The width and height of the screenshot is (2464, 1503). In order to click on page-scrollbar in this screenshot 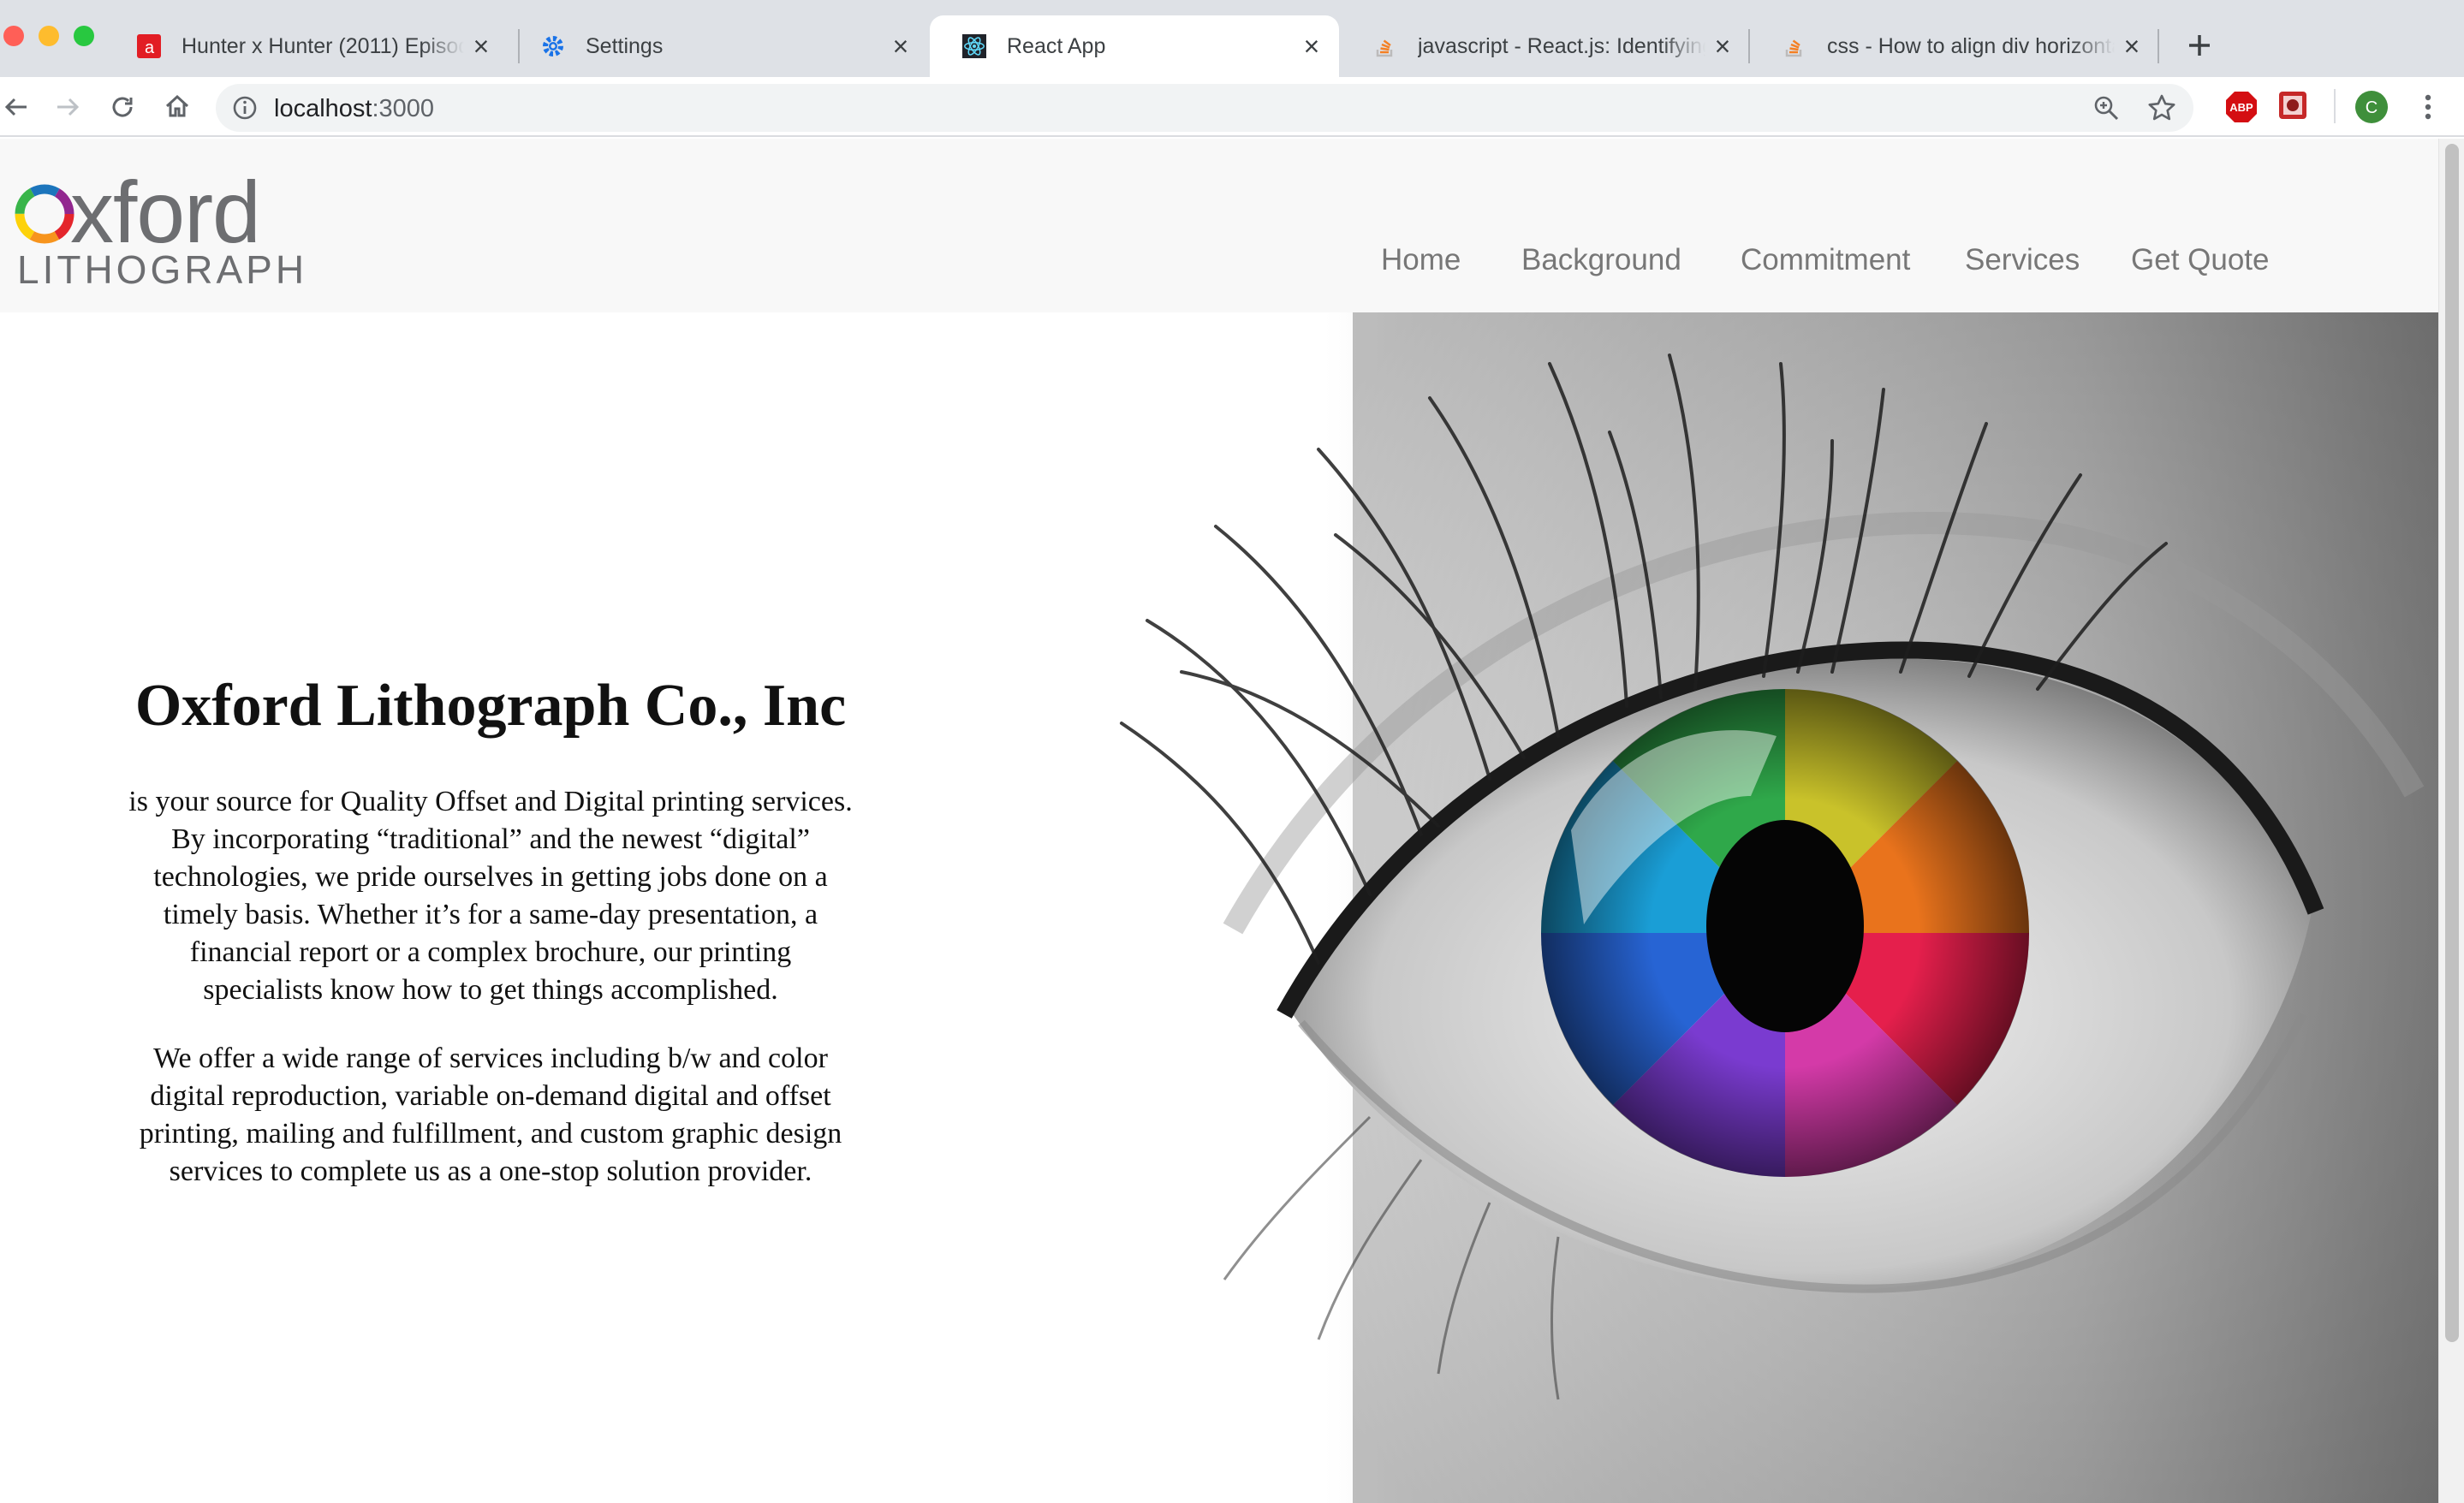, I will do `click(2451, 821)`.